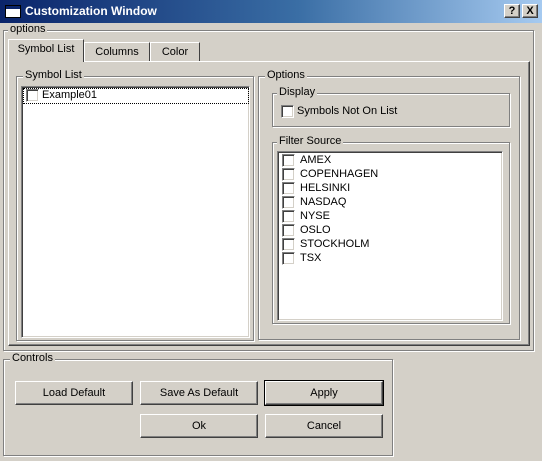 The image size is (542, 461). Describe the element at coordinates (288, 244) in the screenshot. I see `stockholm-checkbox` at that location.